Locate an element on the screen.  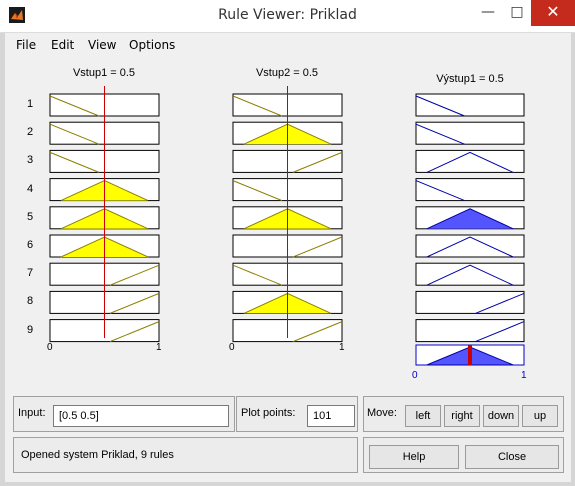
output-tick-max: 1 is located at coordinates (524, 375).